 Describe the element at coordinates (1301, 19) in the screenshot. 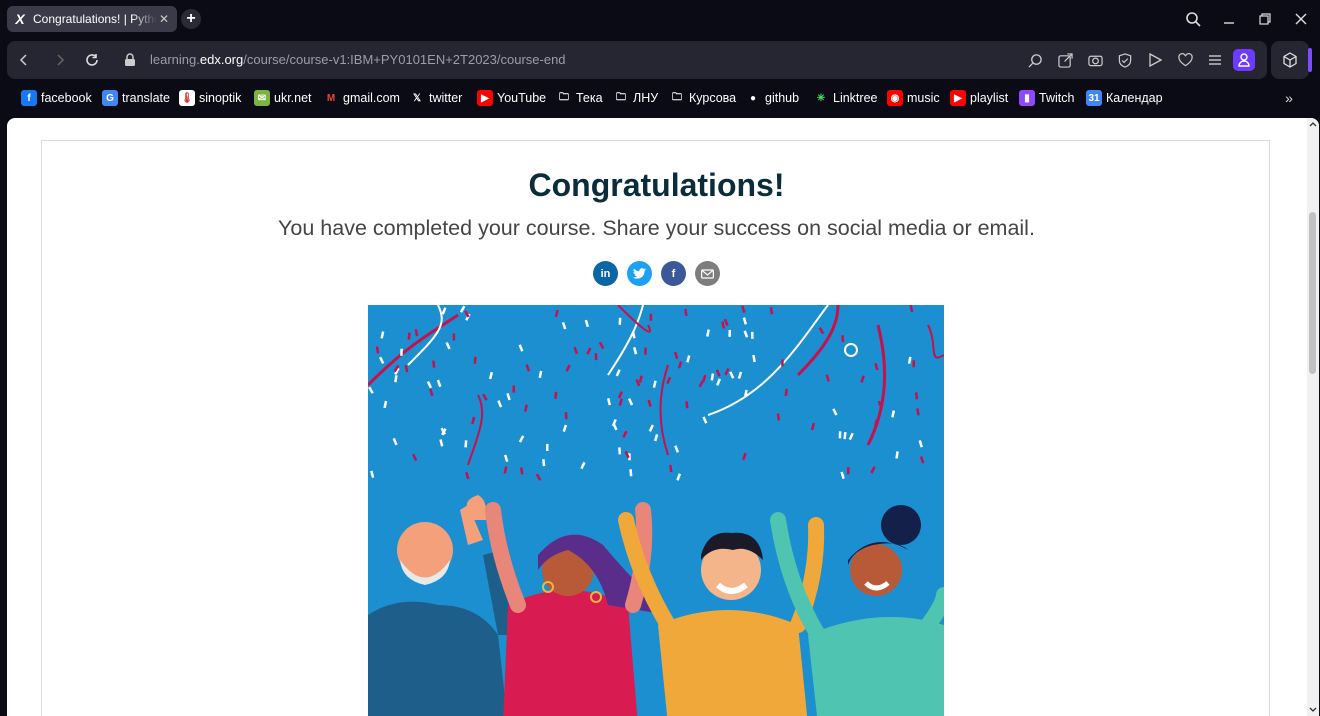

I see `close-window-icon` at that location.